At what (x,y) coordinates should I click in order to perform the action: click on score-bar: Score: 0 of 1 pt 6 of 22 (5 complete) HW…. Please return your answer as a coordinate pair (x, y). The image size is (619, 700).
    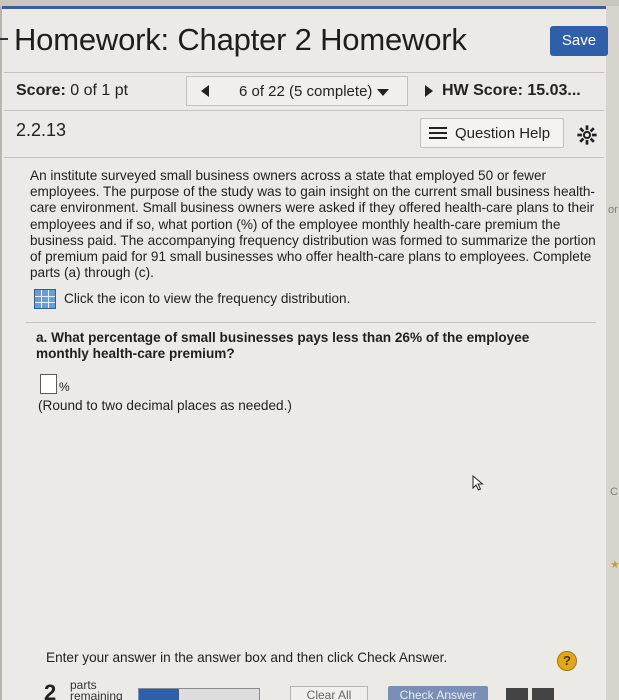
    Looking at the image, I should click on (302, 91).